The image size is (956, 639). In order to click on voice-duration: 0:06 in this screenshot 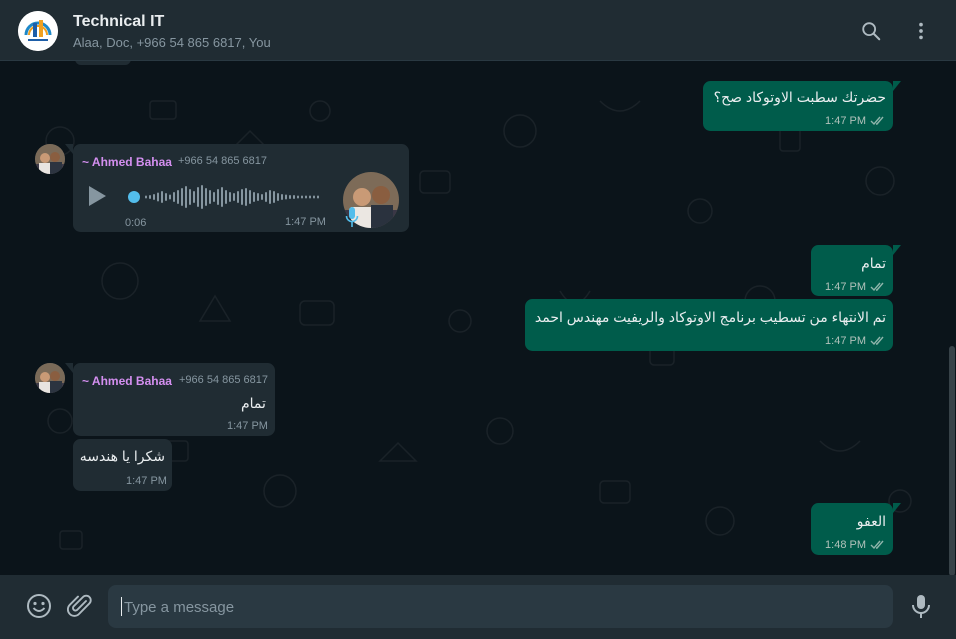, I will do `click(136, 223)`.